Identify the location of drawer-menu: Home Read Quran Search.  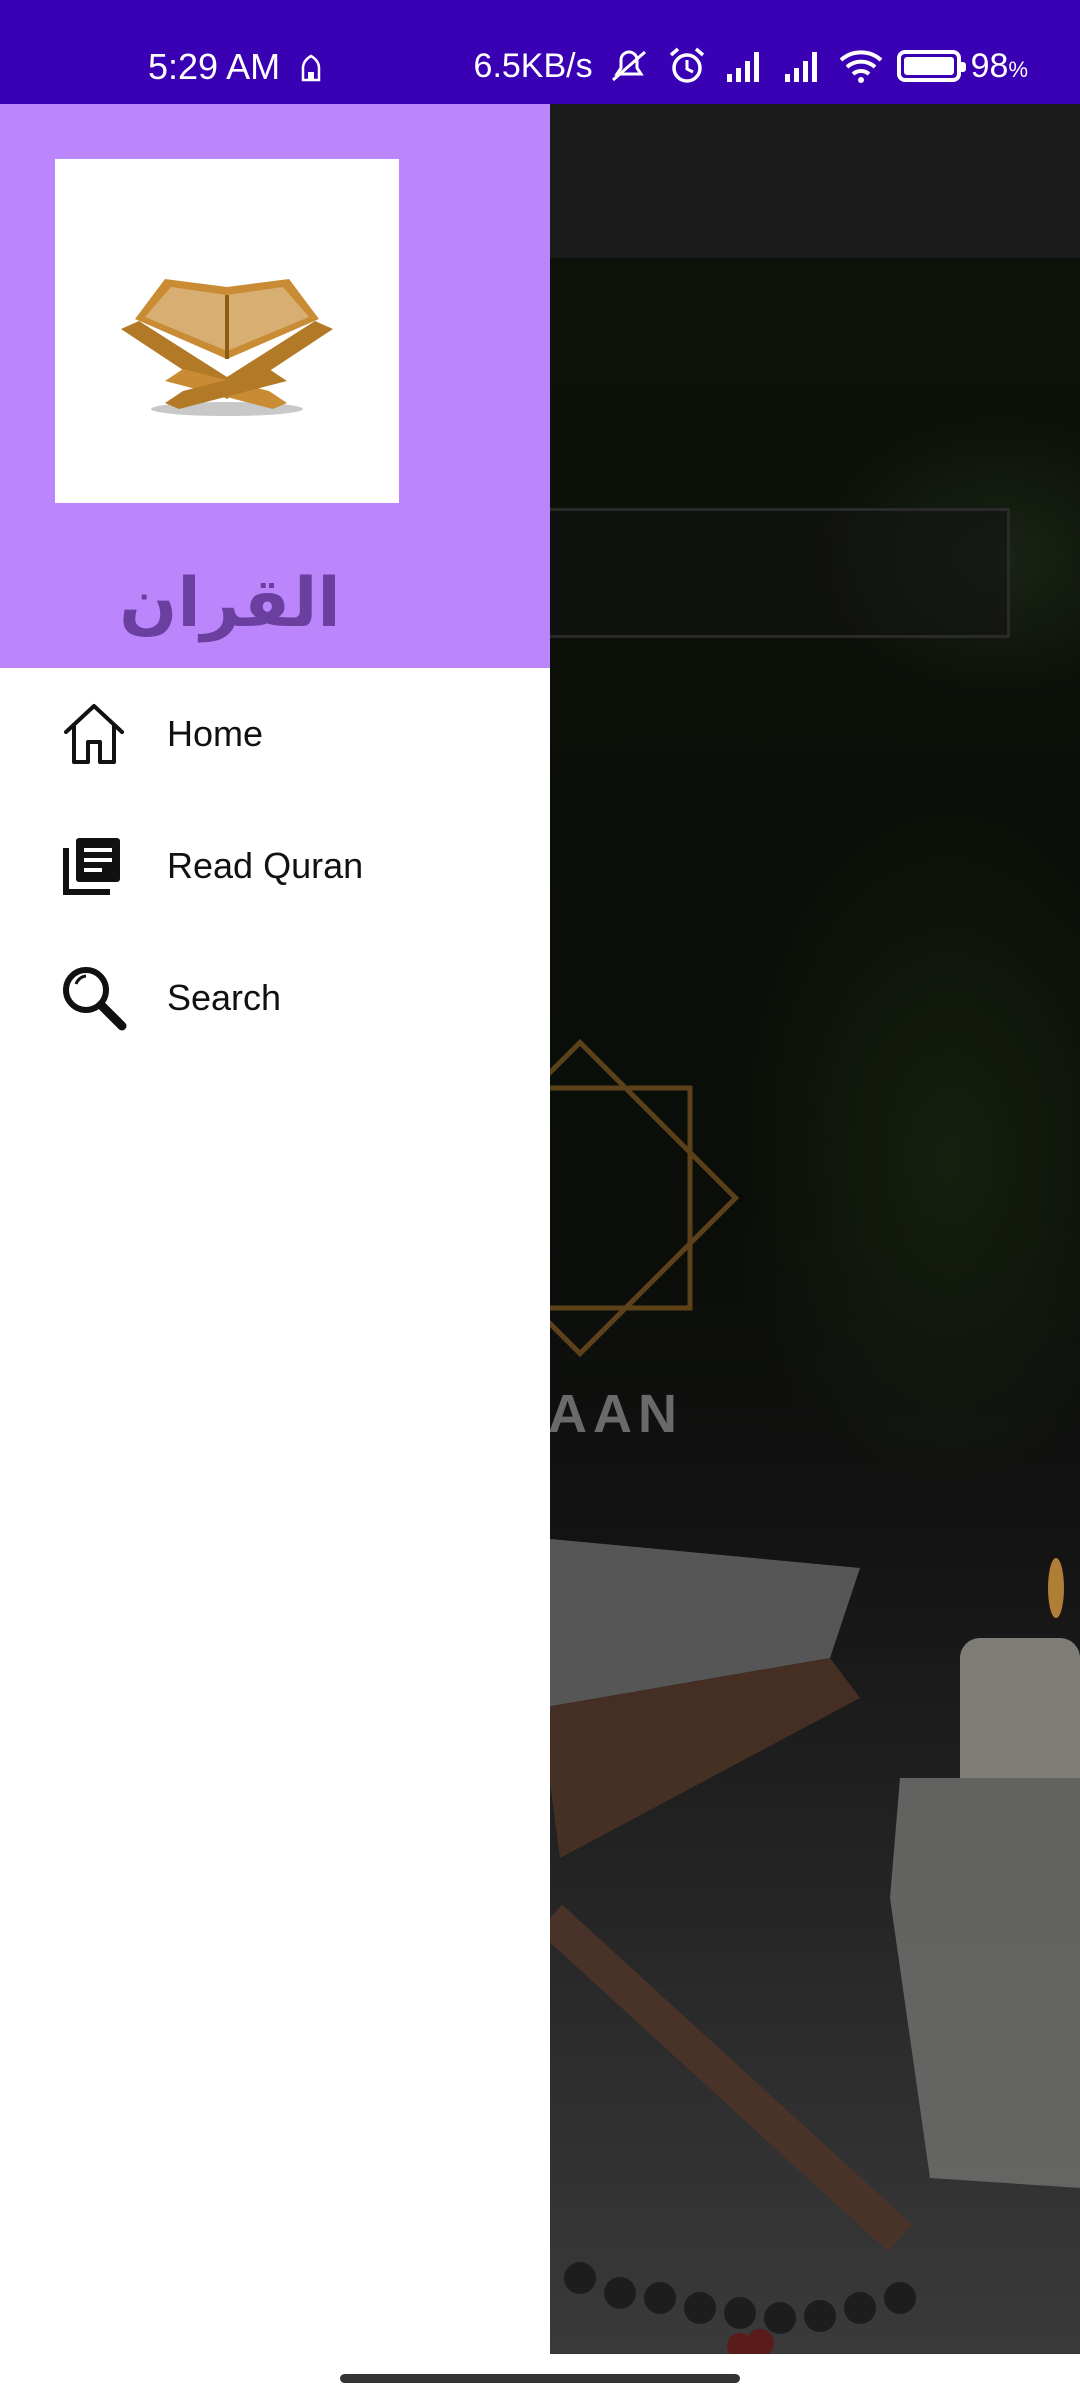
(275, 866).